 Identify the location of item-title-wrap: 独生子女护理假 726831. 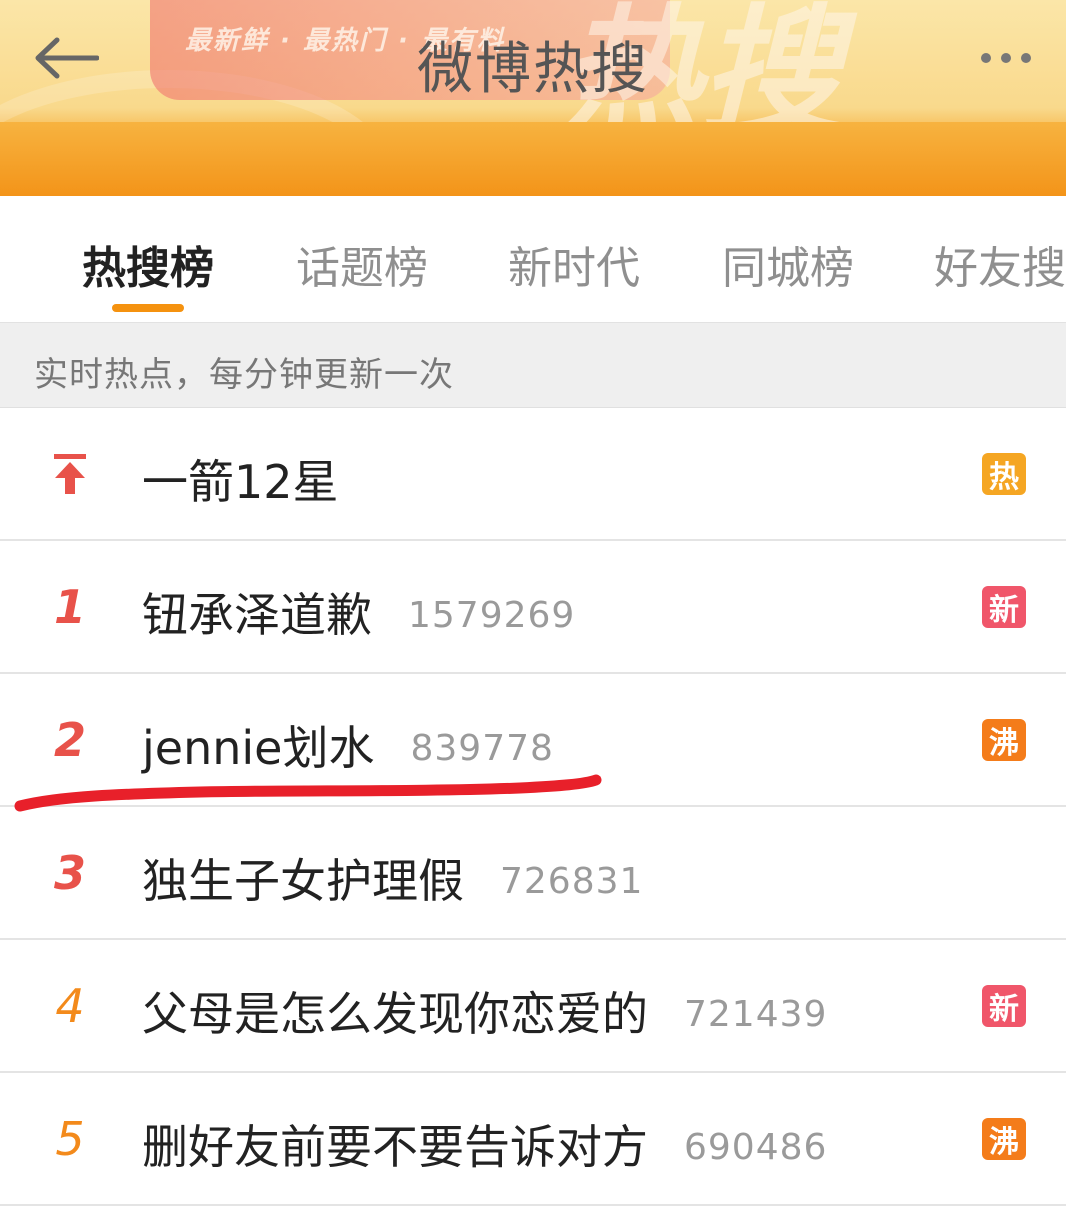
(392, 878).